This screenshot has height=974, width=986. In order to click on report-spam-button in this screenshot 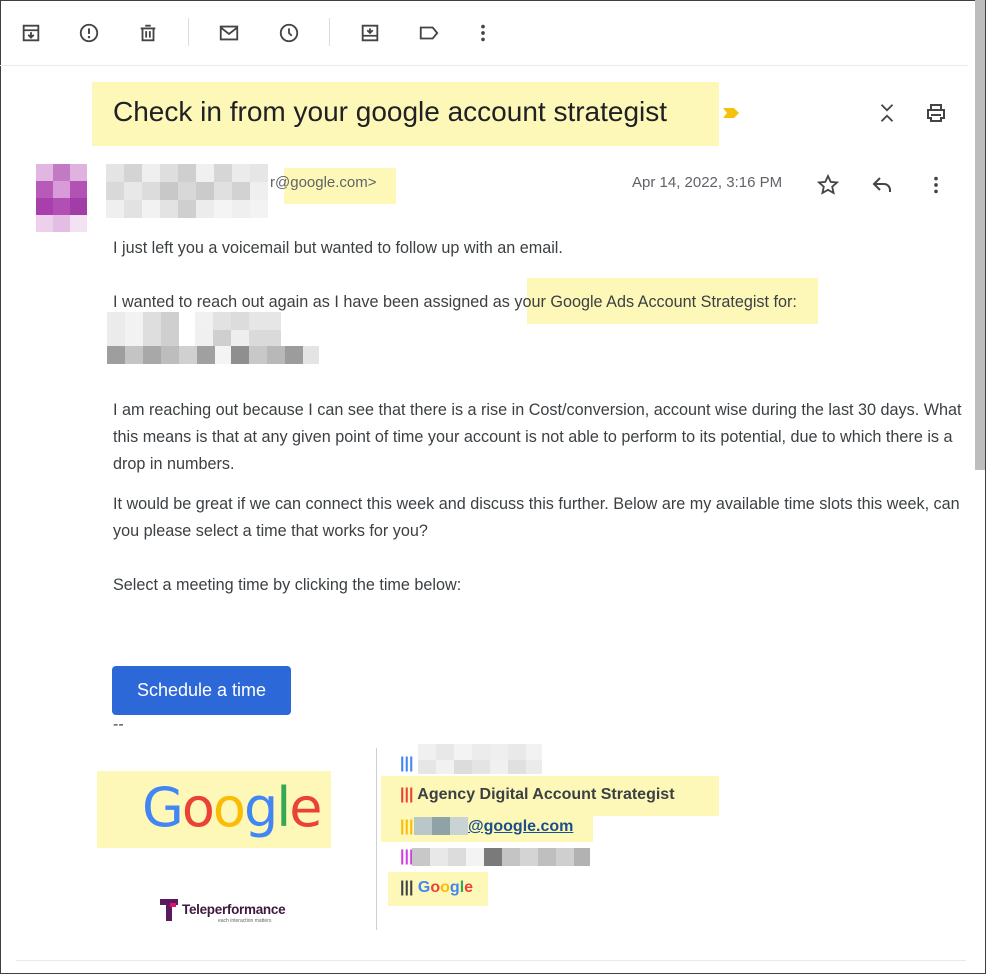, I will do `click(89, 33)`.